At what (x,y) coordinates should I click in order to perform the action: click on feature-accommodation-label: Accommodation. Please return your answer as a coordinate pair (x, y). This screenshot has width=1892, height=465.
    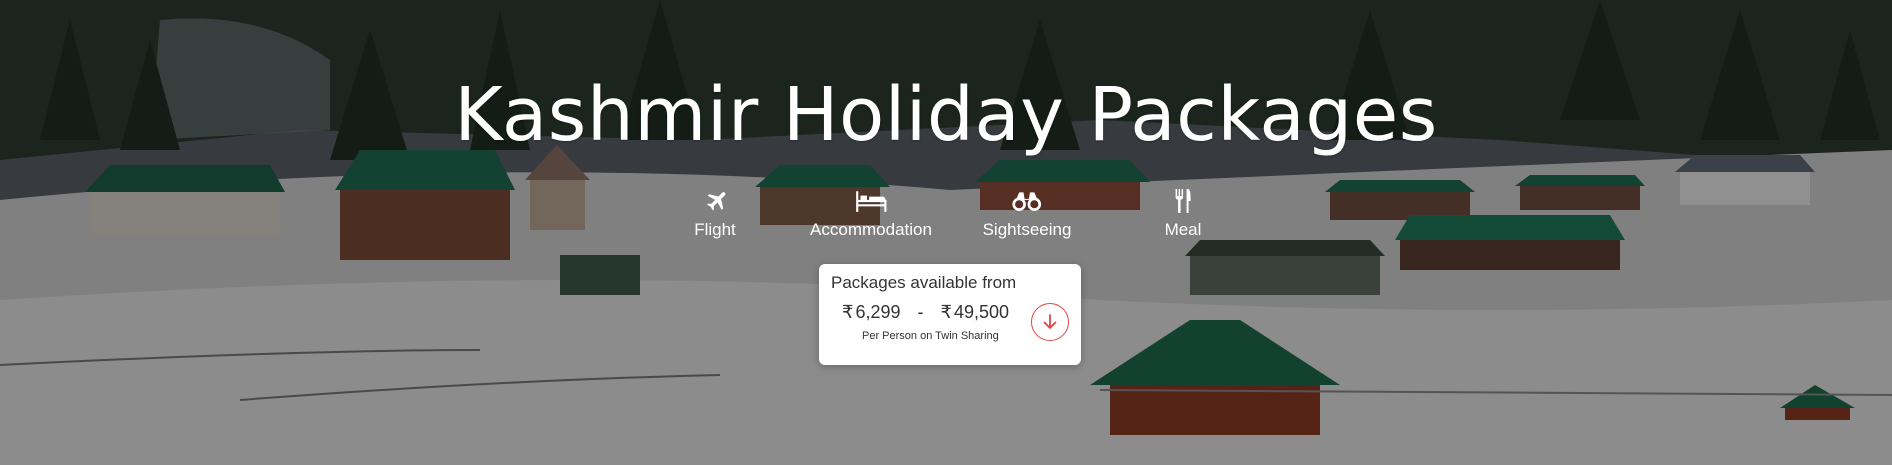
    Looking at the image, I should click on (871, 229).